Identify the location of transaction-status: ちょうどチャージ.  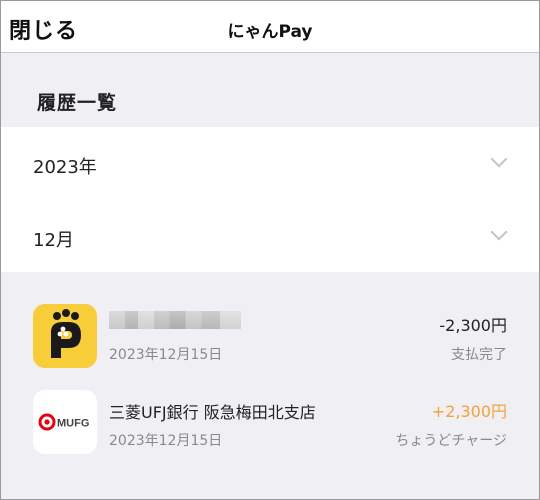
(451, 441).